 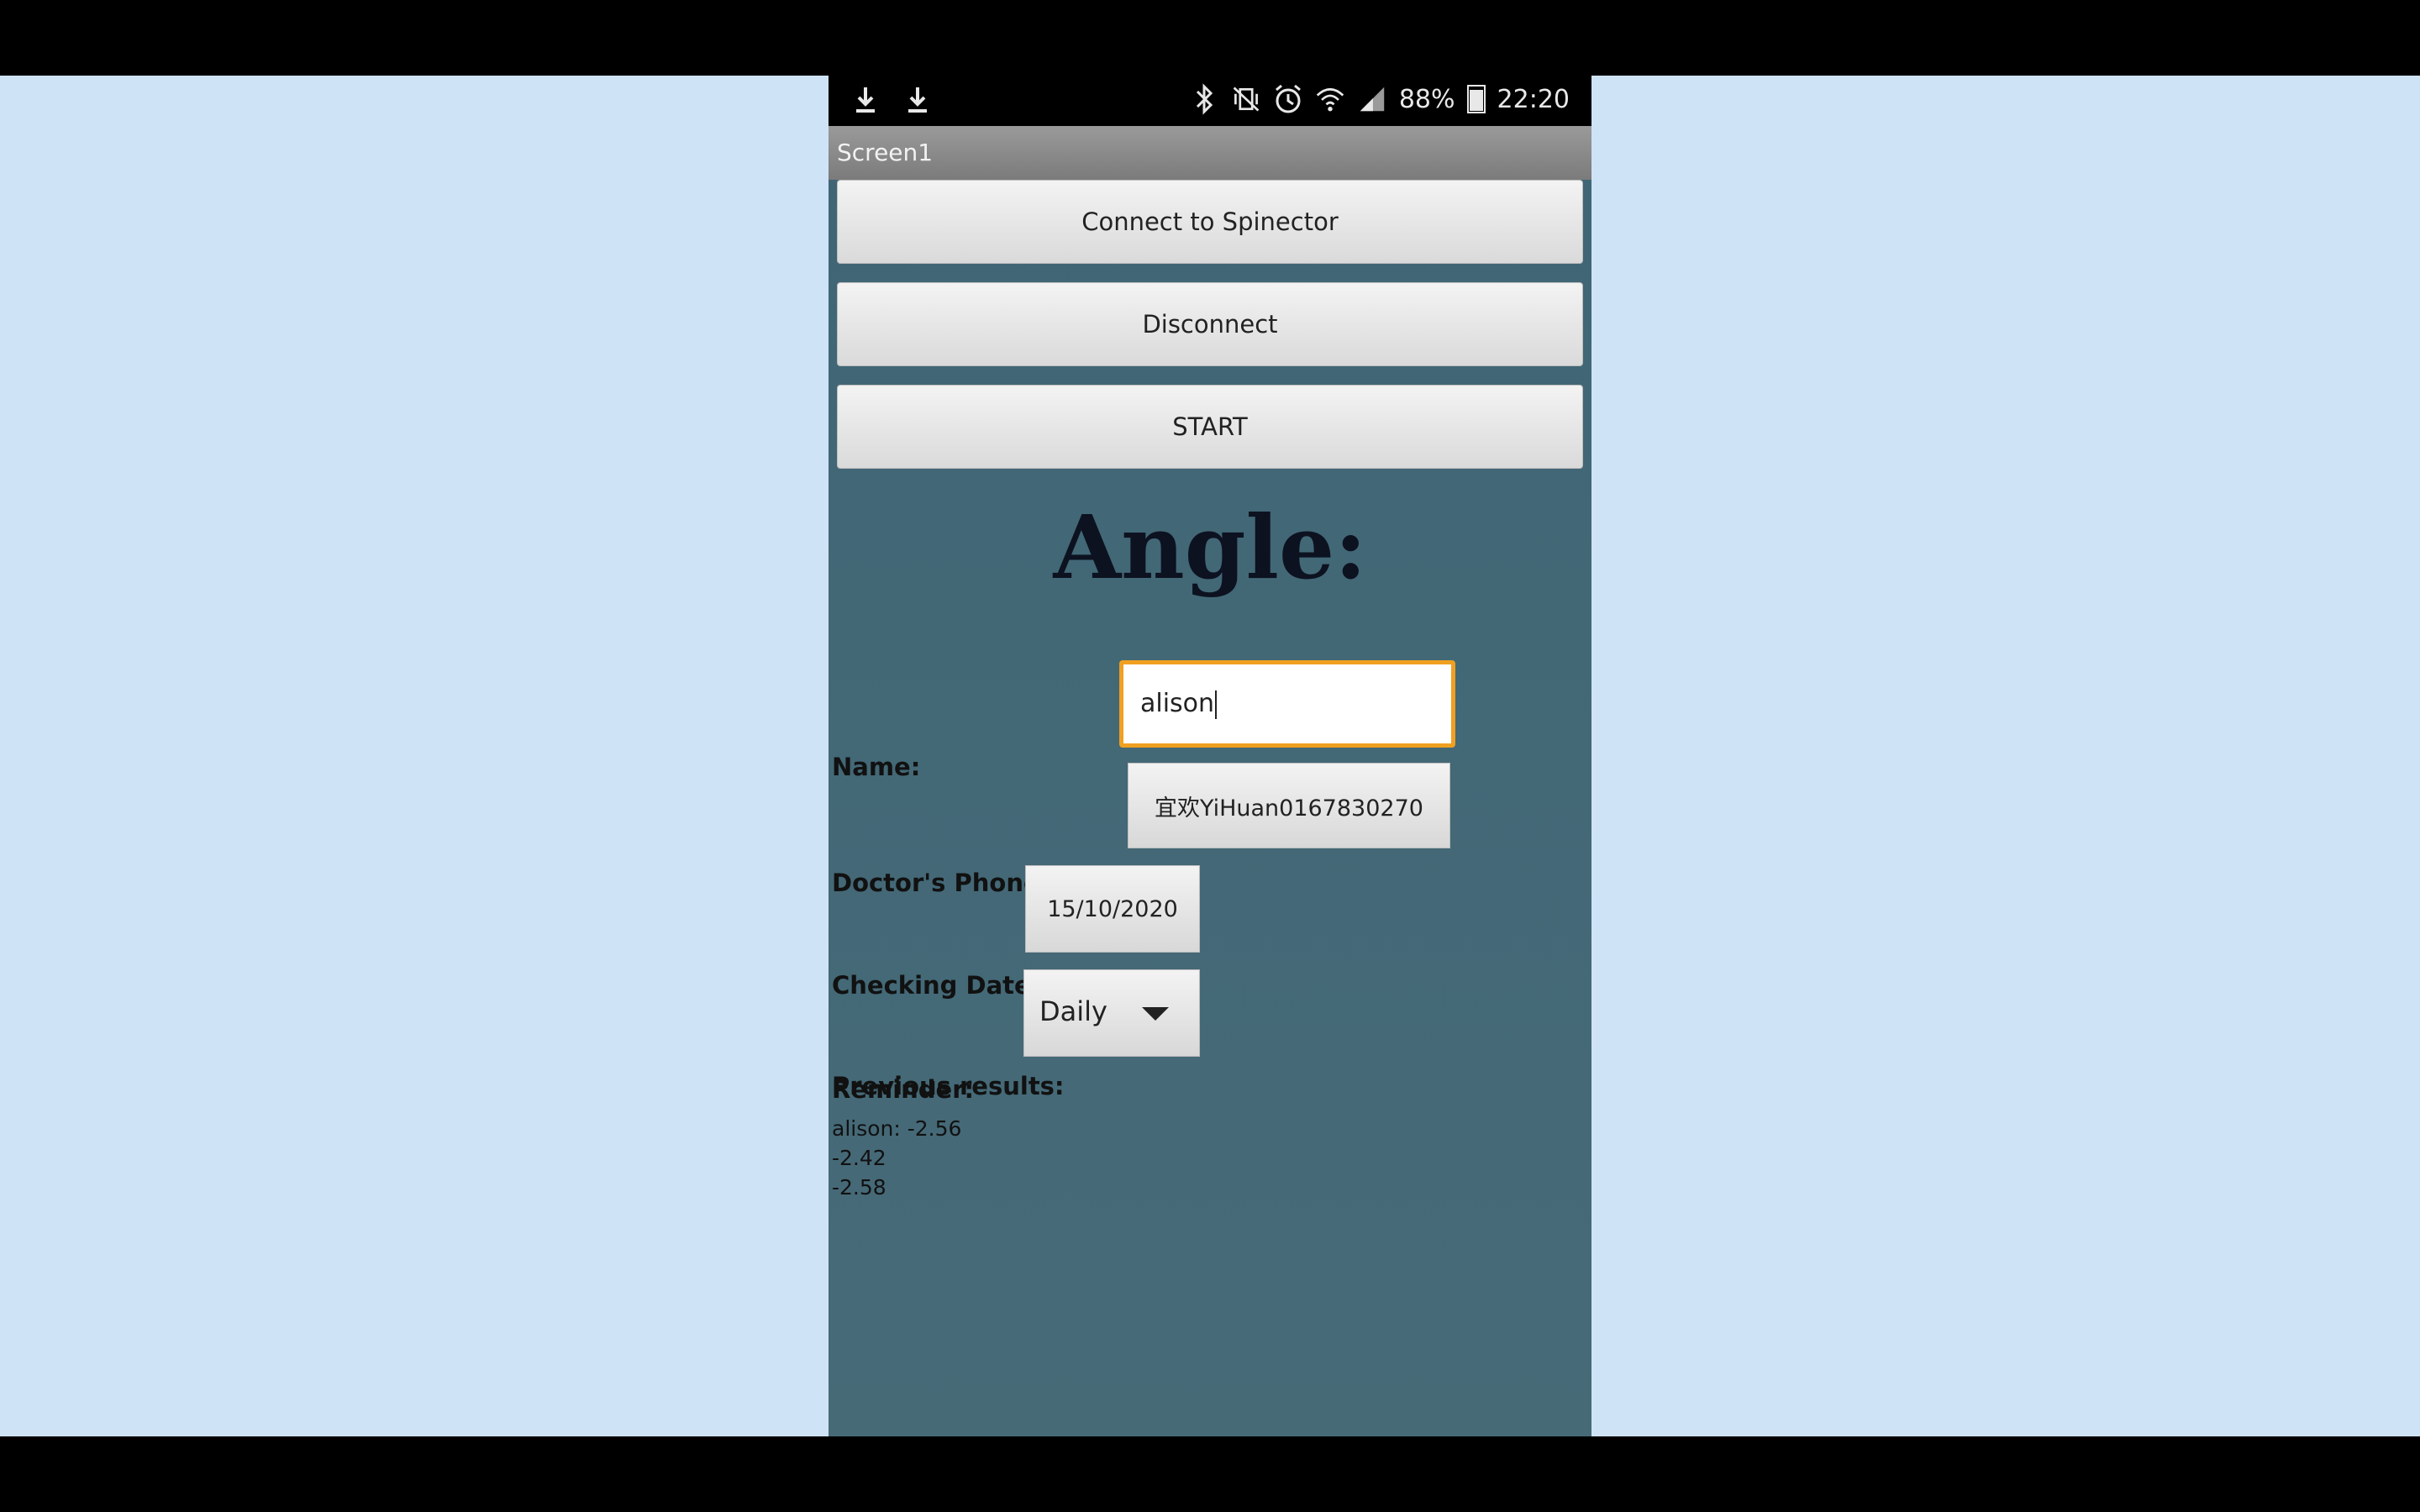 I want to click on connect-button: Connect to Spinector, so click(x=1210, y=222).